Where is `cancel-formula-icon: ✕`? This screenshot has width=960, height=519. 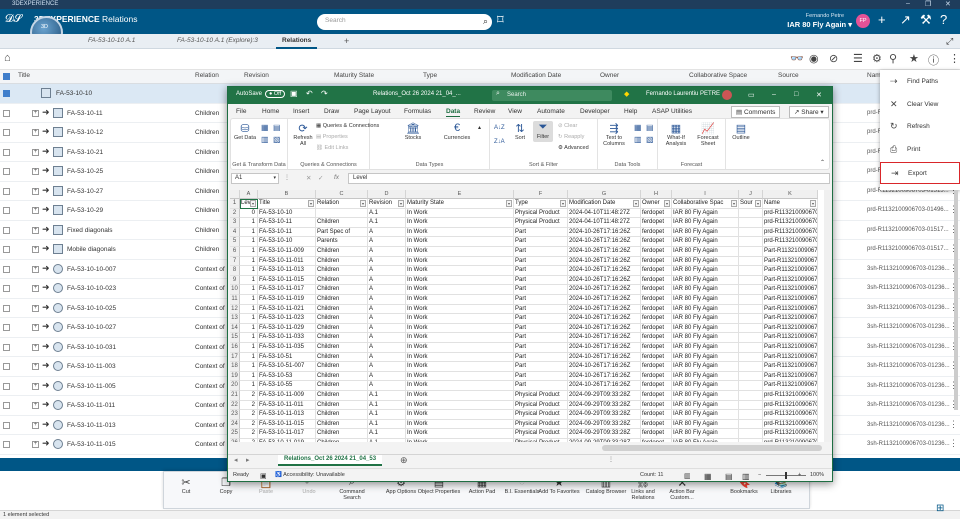
cancel-formula-icon: ✕ is located at coordinates (308, 178).